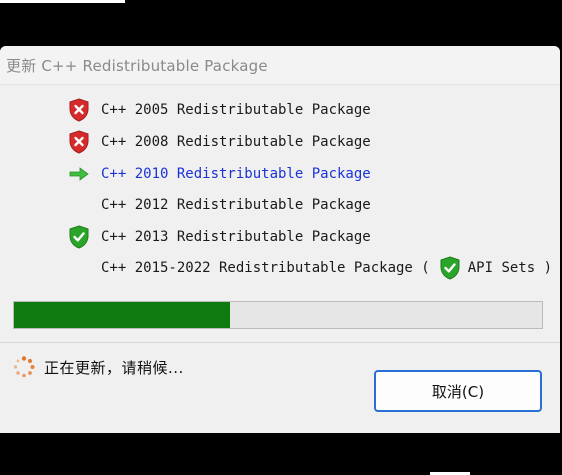  Describe the element at coordinates (265, 268) in the screenshot. I see `package-label-prefix: C++ 2015-2022 Redistributable Package (` at that location.